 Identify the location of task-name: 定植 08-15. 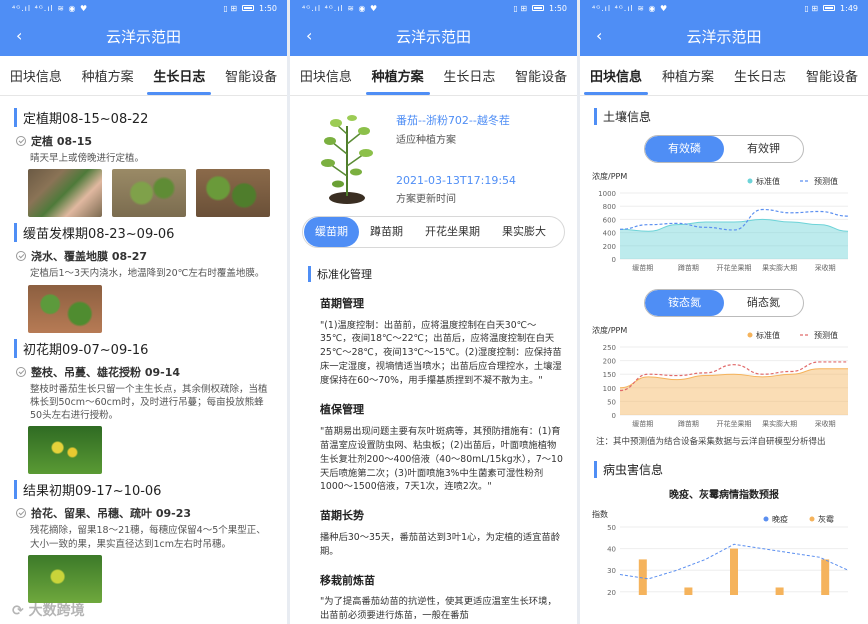
(62, 141).